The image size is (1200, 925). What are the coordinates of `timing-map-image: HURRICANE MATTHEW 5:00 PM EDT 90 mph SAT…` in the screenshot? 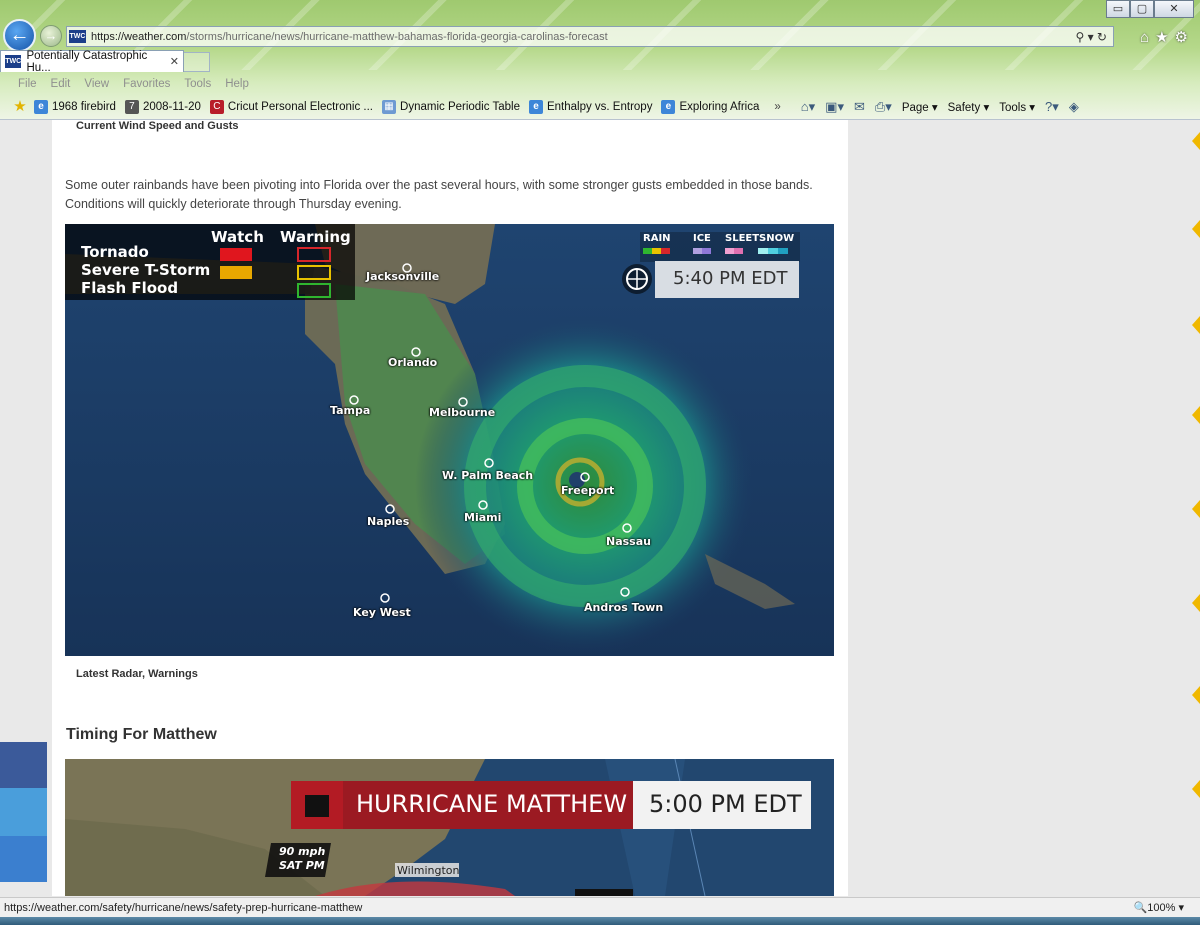 It's located at (449, 827).